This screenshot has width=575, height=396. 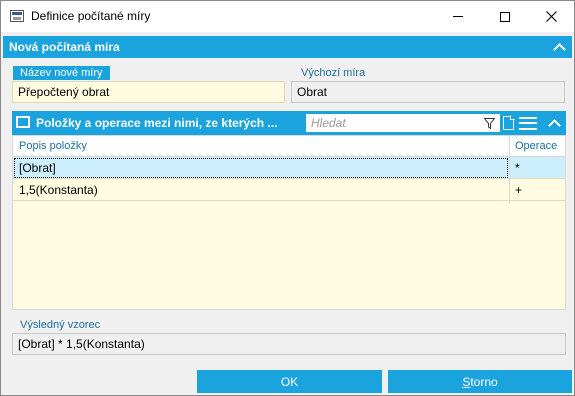 What do you see at coordinates (58, 190) in the screenshot?
I see `cell-description: 1,5(Konstanta)` at bounding box center [58, 190].